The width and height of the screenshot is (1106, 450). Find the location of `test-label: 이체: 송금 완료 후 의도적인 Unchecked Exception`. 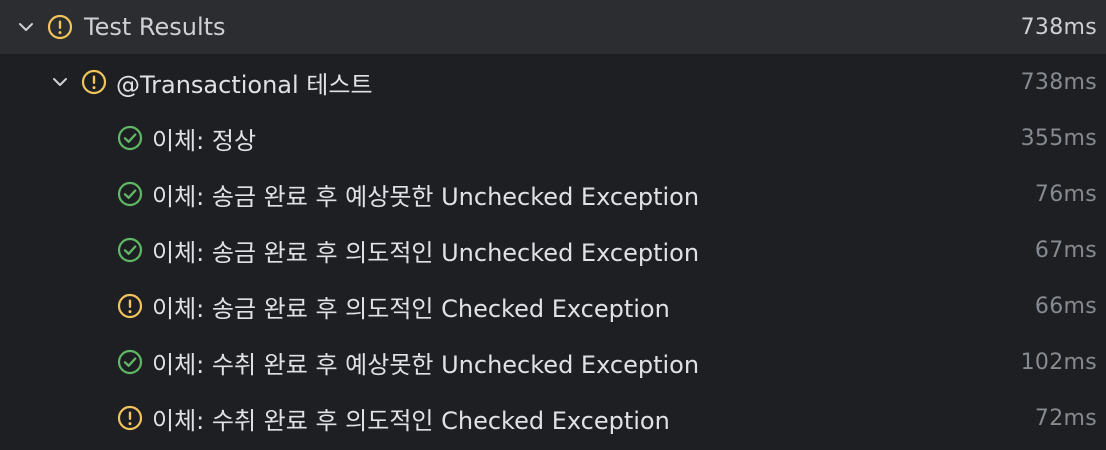

test-label: 이체: 송금 완료 후 의도적인 Unchecked Exception is located at coordinates (426, 252).